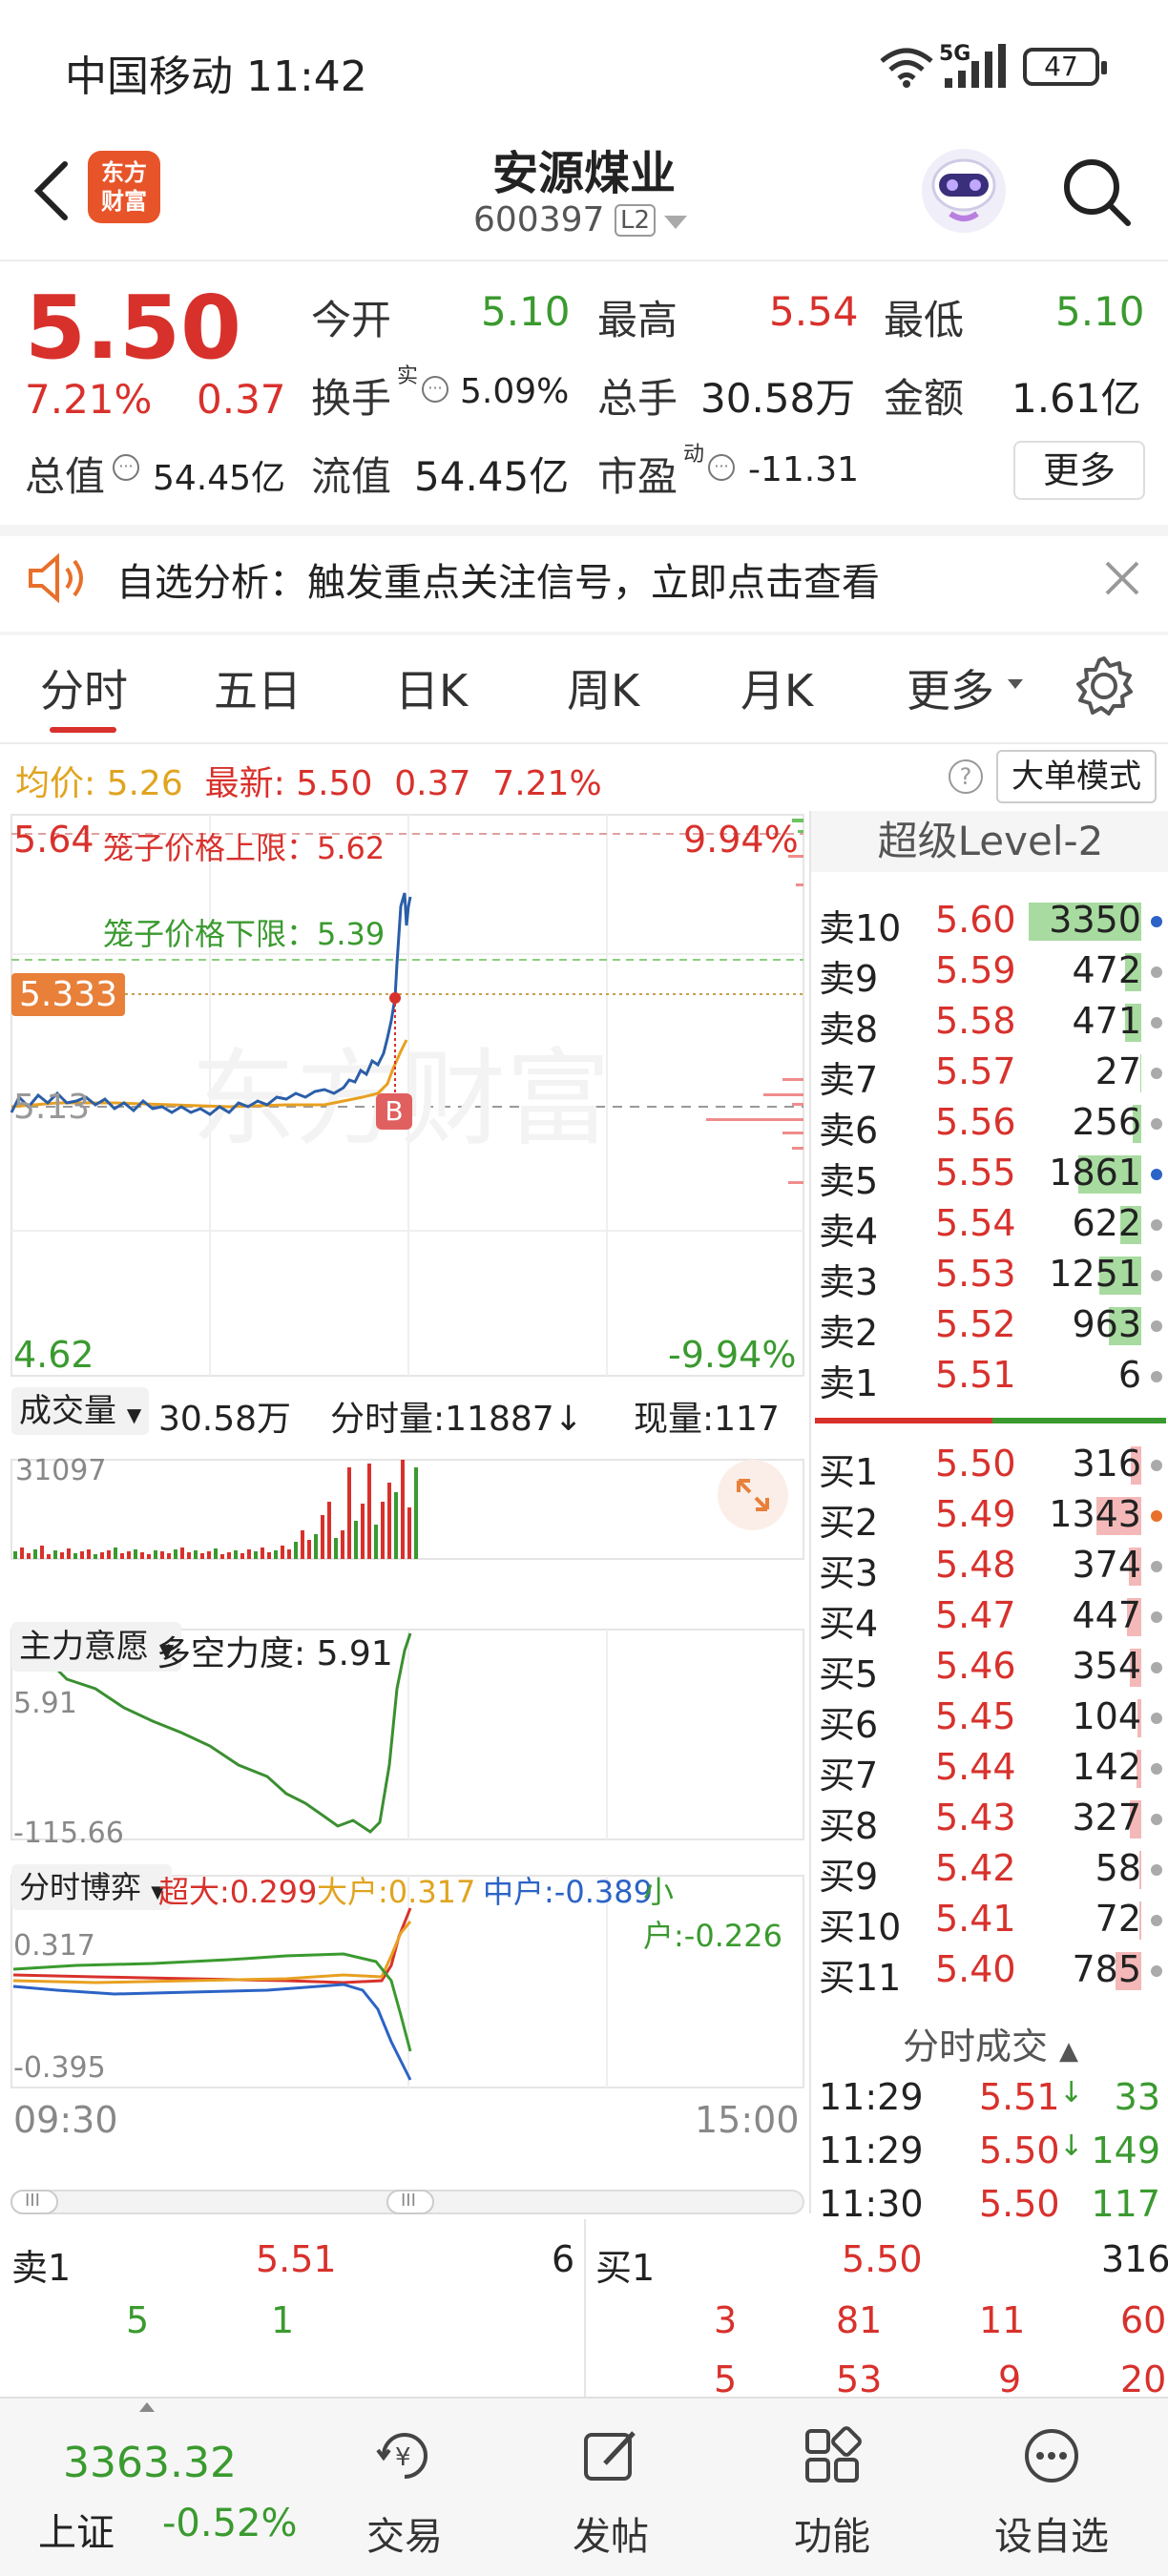 The height and width of the screenshot is (2576, 1168). What do you see at coordinates (152, 2487) in the screenshot?
I see `index-widget: 3363.32 上证 -0.52%` at bounding box center [152, 2487].